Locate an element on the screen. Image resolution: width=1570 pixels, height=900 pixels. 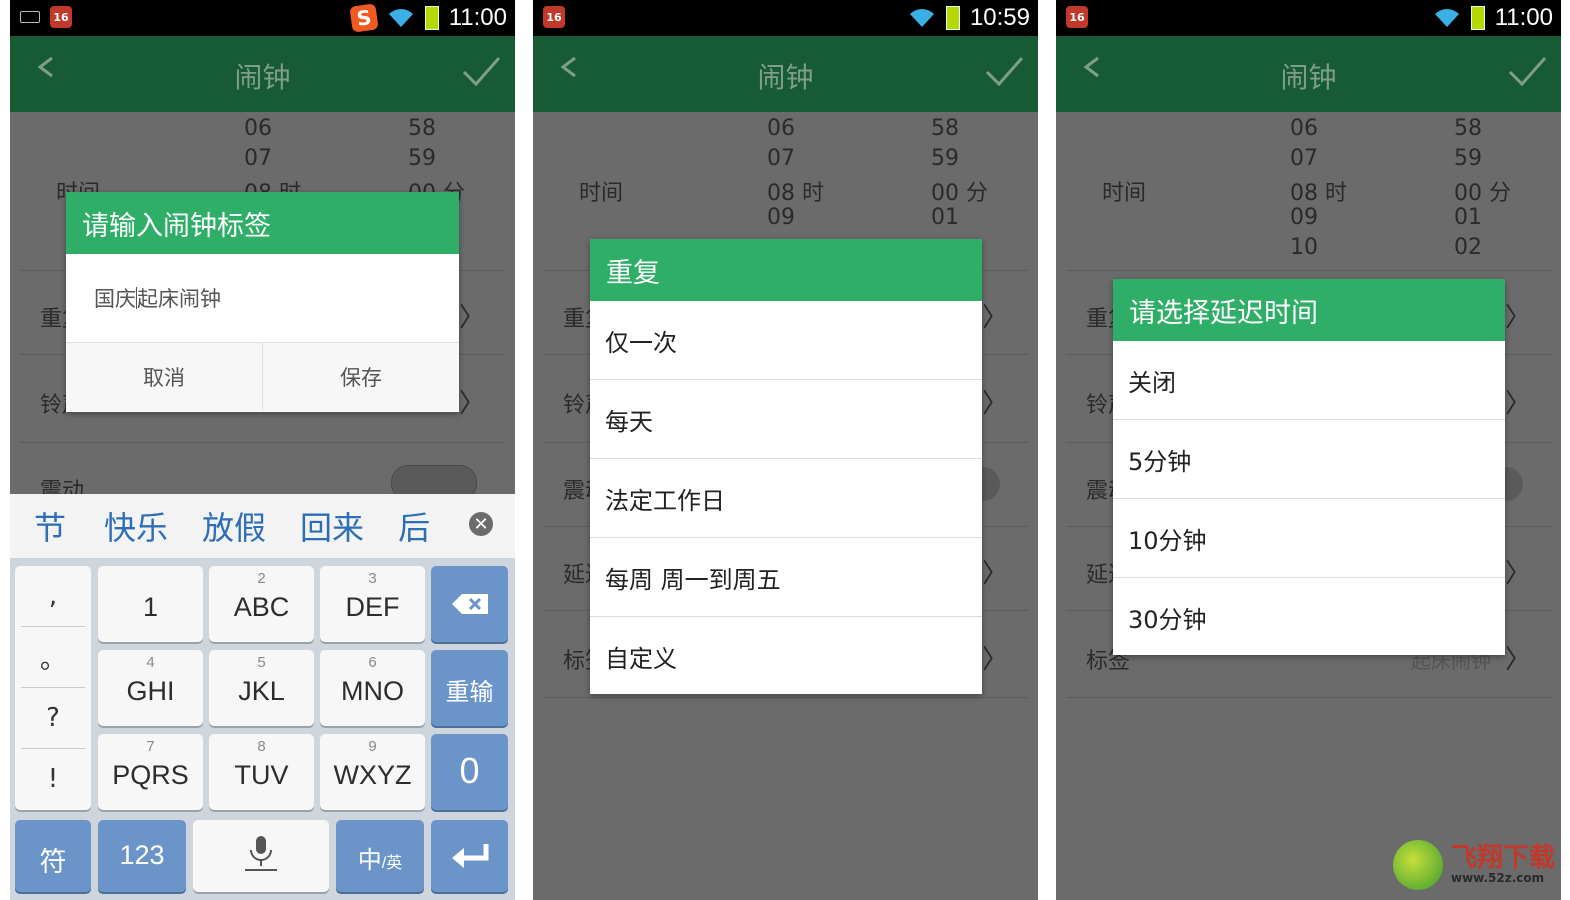
candidate-word: 后 is located at coordinates (414, 526).